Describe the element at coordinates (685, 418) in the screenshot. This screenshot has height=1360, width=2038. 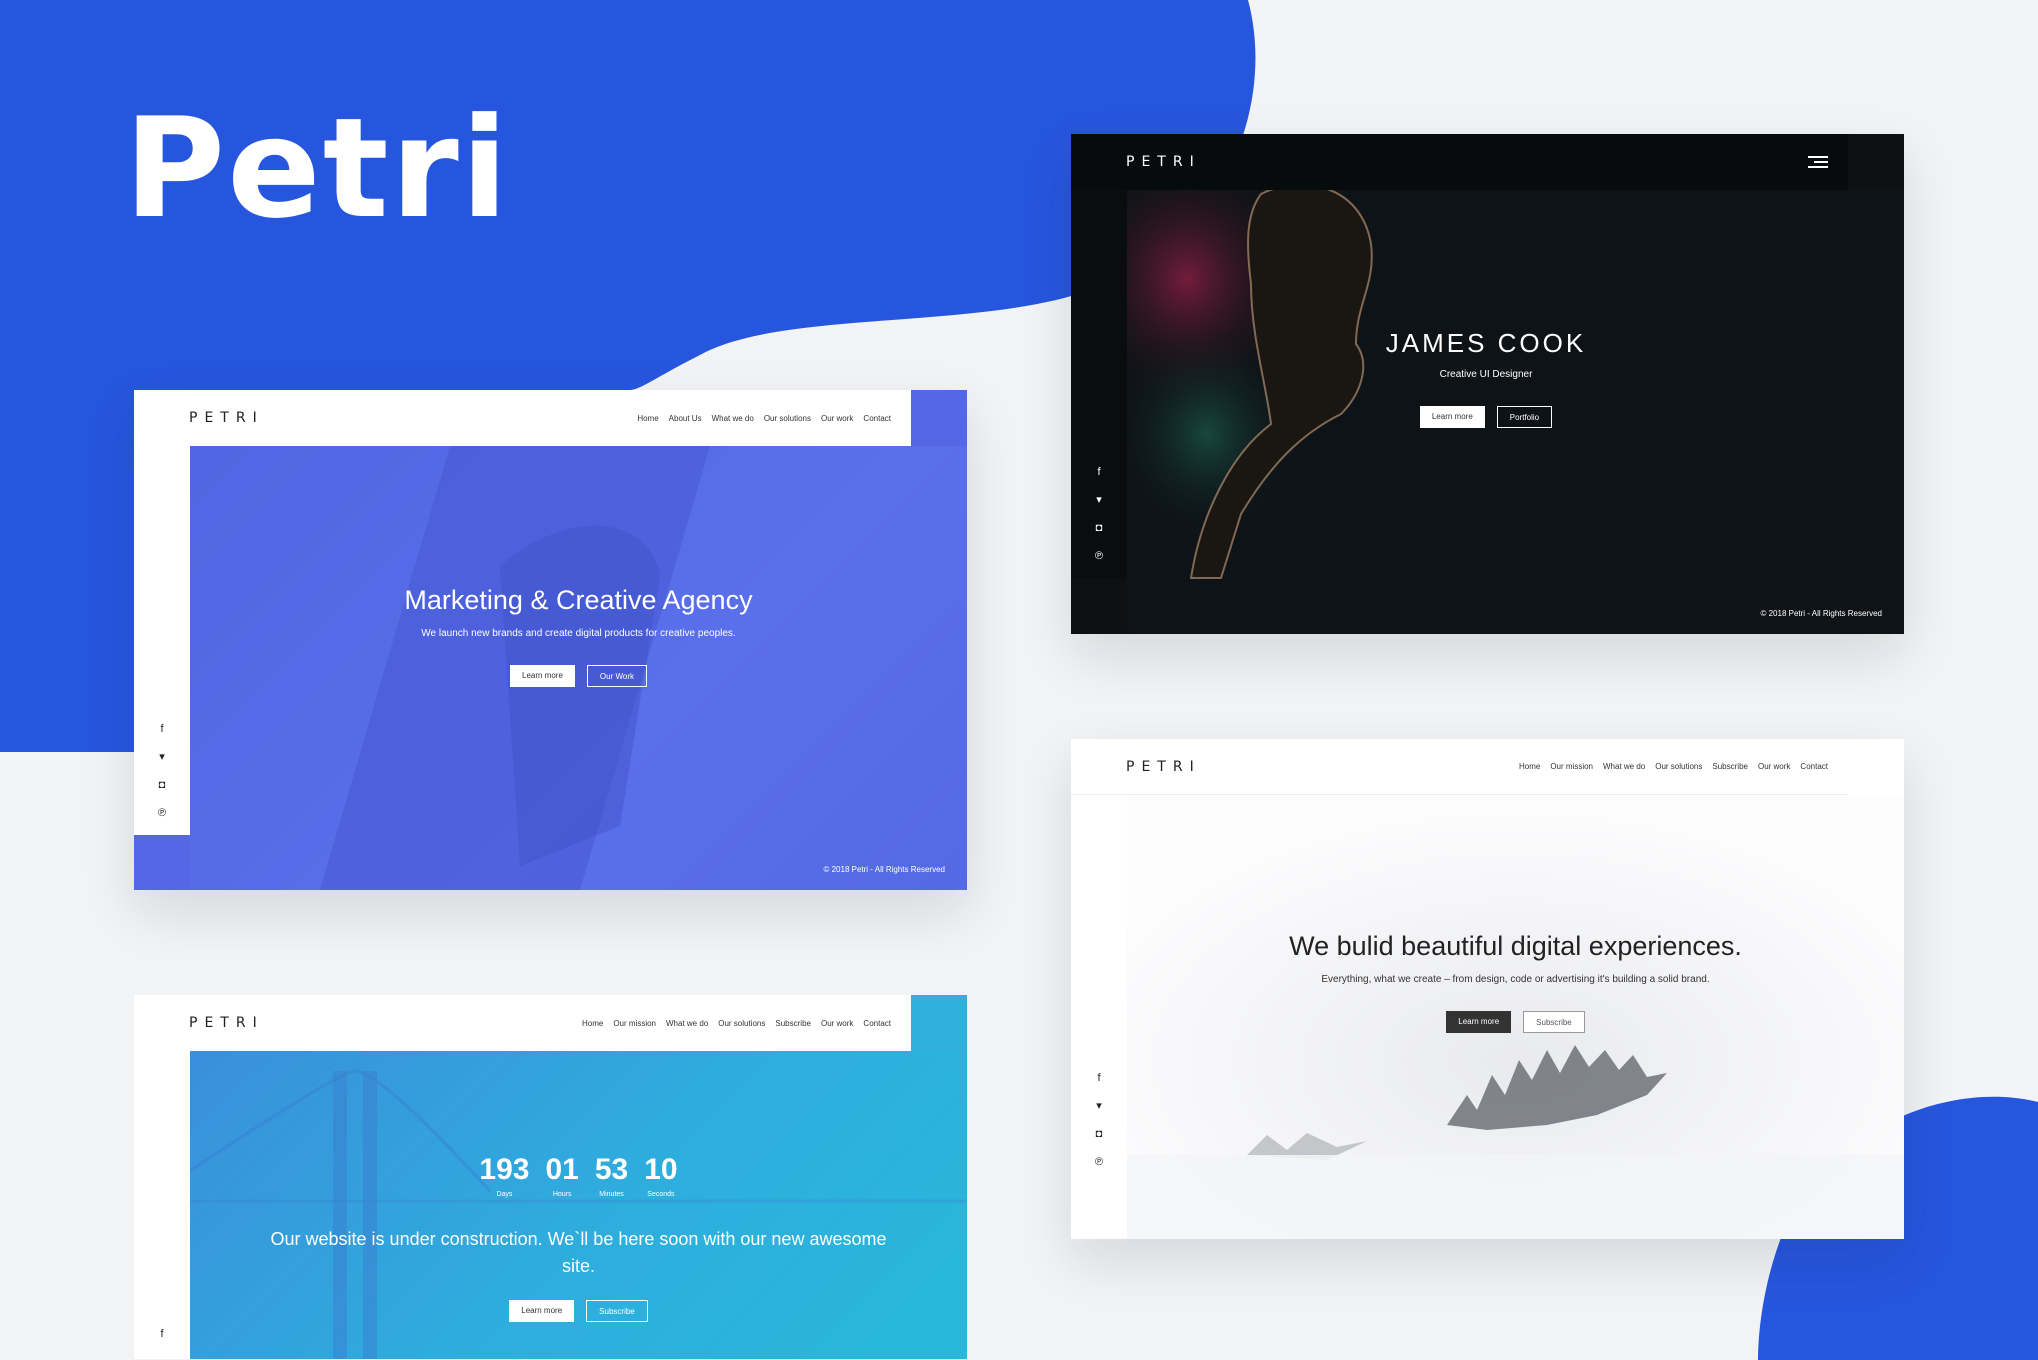
I see `nav-about-us: About Us` at that location.